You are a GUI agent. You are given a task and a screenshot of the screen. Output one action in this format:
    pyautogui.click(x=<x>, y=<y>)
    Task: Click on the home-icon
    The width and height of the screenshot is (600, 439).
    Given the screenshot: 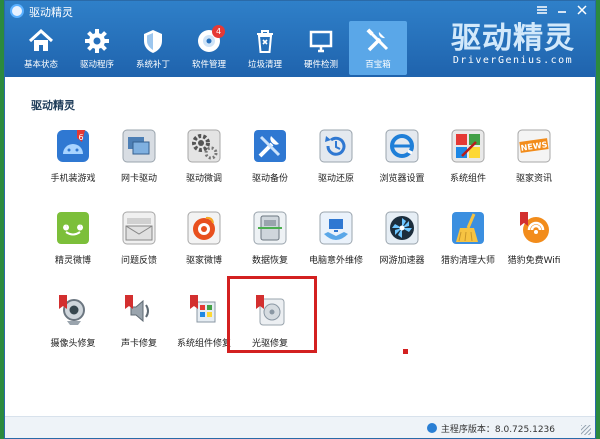 What is the action you would take?
    pyautogui.click(x=41, y=39)
    